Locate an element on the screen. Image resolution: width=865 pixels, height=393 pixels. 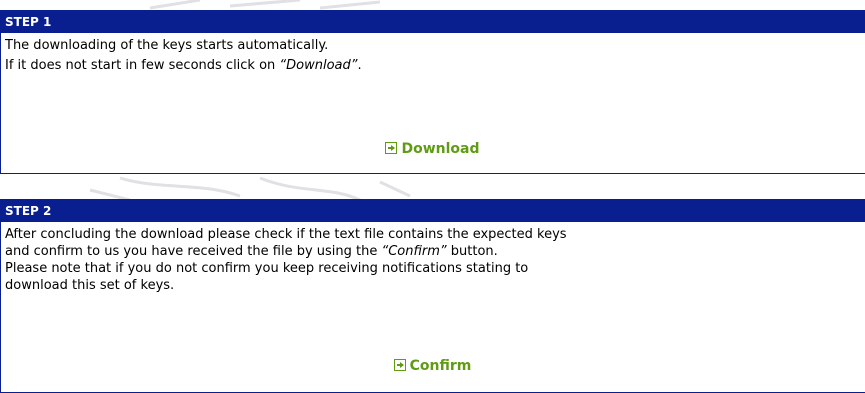
confirm-button: Confirm is located at coordinates (432, 366).